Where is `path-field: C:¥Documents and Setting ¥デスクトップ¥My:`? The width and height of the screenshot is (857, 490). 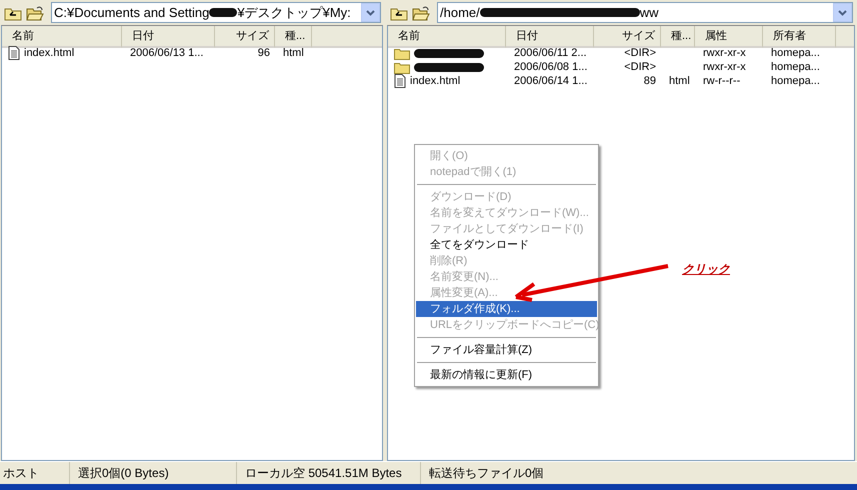
path-field: C:¥Documents and Setting ¥デスクトップ¥My: is located at coordinates (216, 12).